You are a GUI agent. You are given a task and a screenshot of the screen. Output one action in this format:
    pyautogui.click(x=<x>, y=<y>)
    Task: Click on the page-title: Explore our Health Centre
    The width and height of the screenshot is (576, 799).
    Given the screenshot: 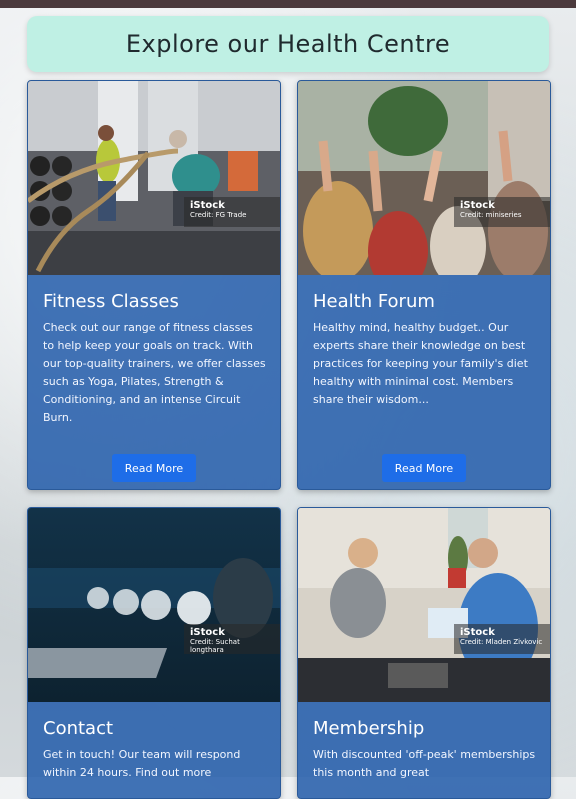 What is the action you would take?
    pyautogui.click(x=288, y=44)
    